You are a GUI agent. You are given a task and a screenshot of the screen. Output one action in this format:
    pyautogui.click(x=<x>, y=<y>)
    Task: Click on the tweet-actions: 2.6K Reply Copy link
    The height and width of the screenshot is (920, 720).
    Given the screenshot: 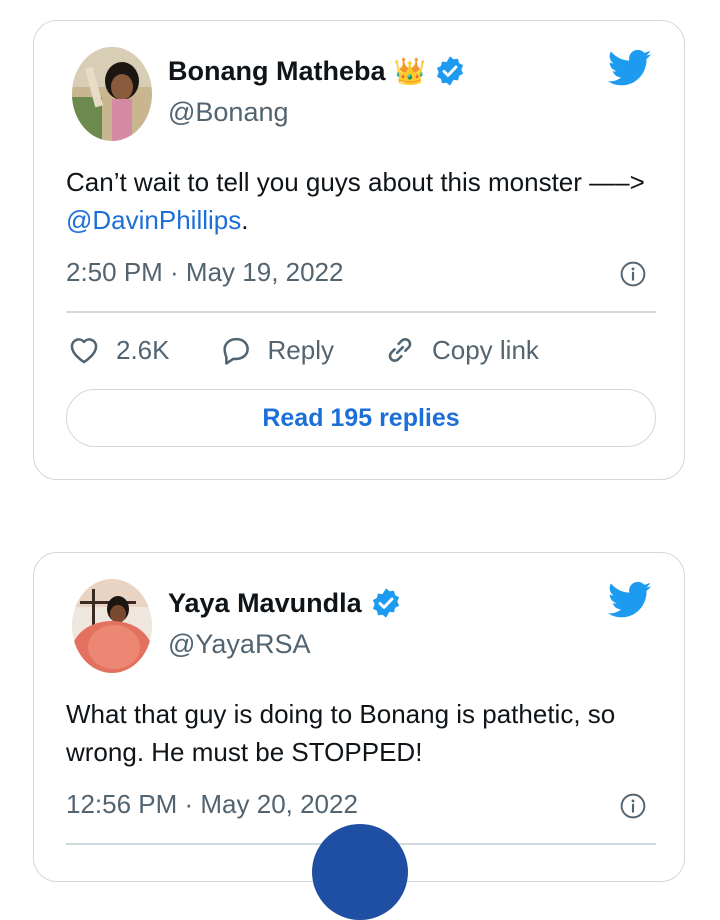 What is the action you would take?
    pyautogui.click(x=326, y=350)
    